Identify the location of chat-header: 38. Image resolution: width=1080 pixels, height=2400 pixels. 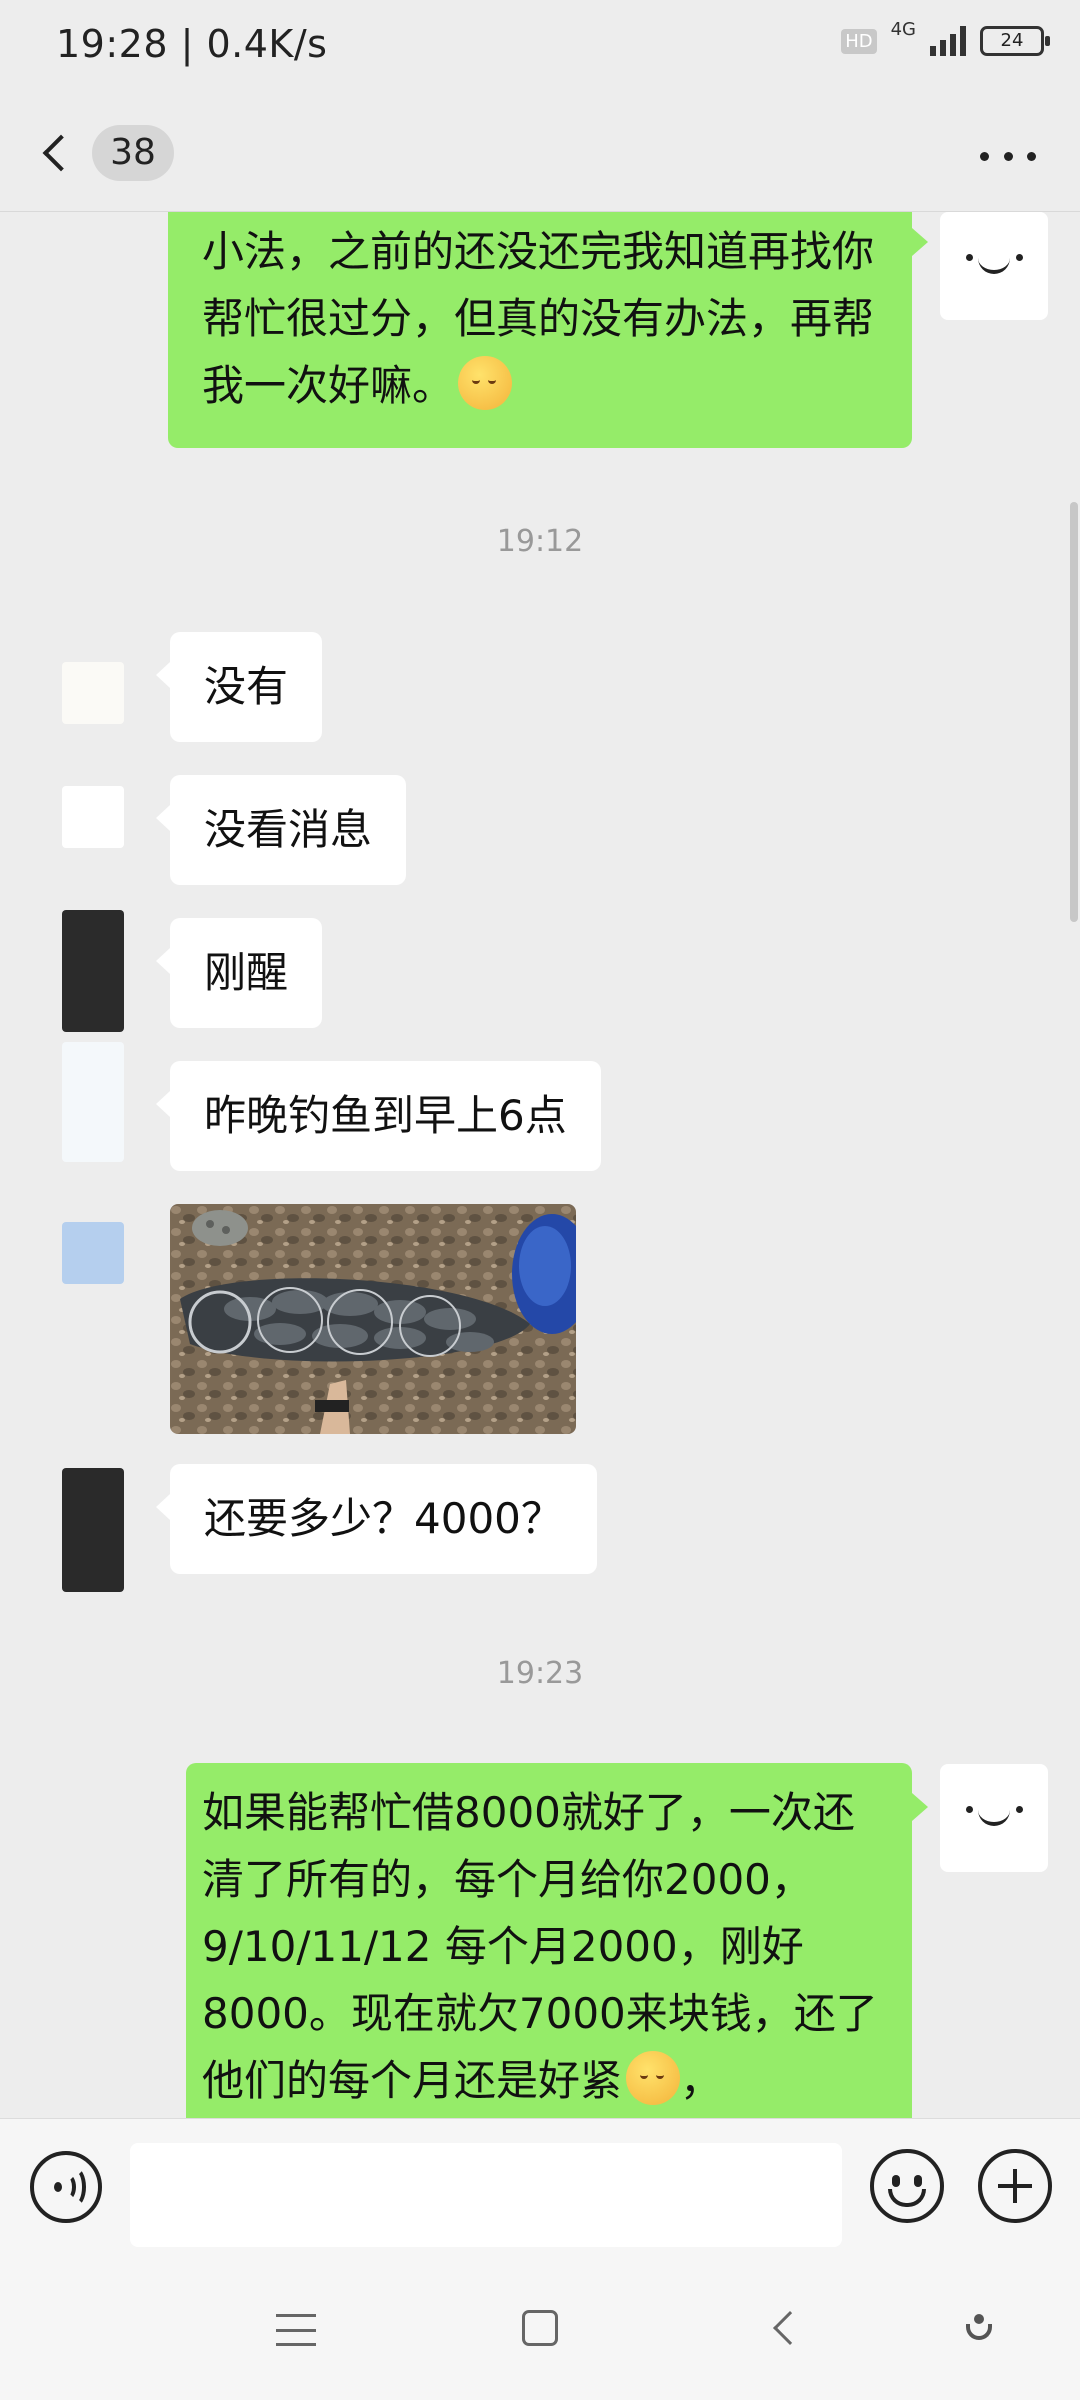
(540, 154).